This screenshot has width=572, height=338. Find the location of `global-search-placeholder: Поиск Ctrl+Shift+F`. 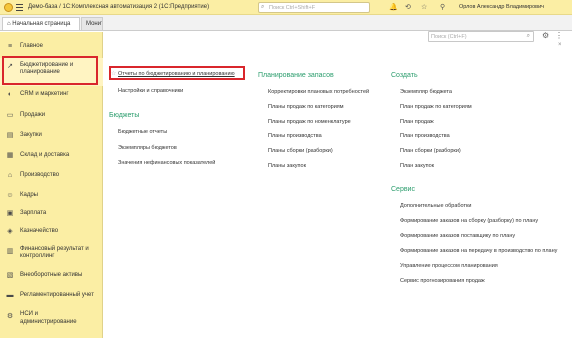

global-search-placeholder: Поиск Ctrl+Shift+F is located at coordinates (292, 8).